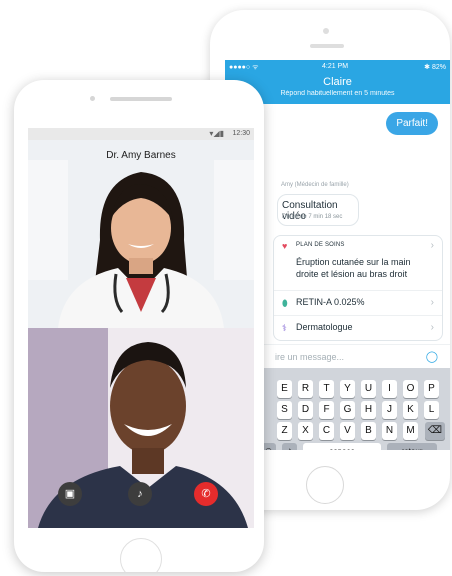 This screenshot has width=452, height=576. What do you see at coordinates (289, 446) in the screenshot?
I see `mic-key-icon: ♪` at bounding box center [289, 446].